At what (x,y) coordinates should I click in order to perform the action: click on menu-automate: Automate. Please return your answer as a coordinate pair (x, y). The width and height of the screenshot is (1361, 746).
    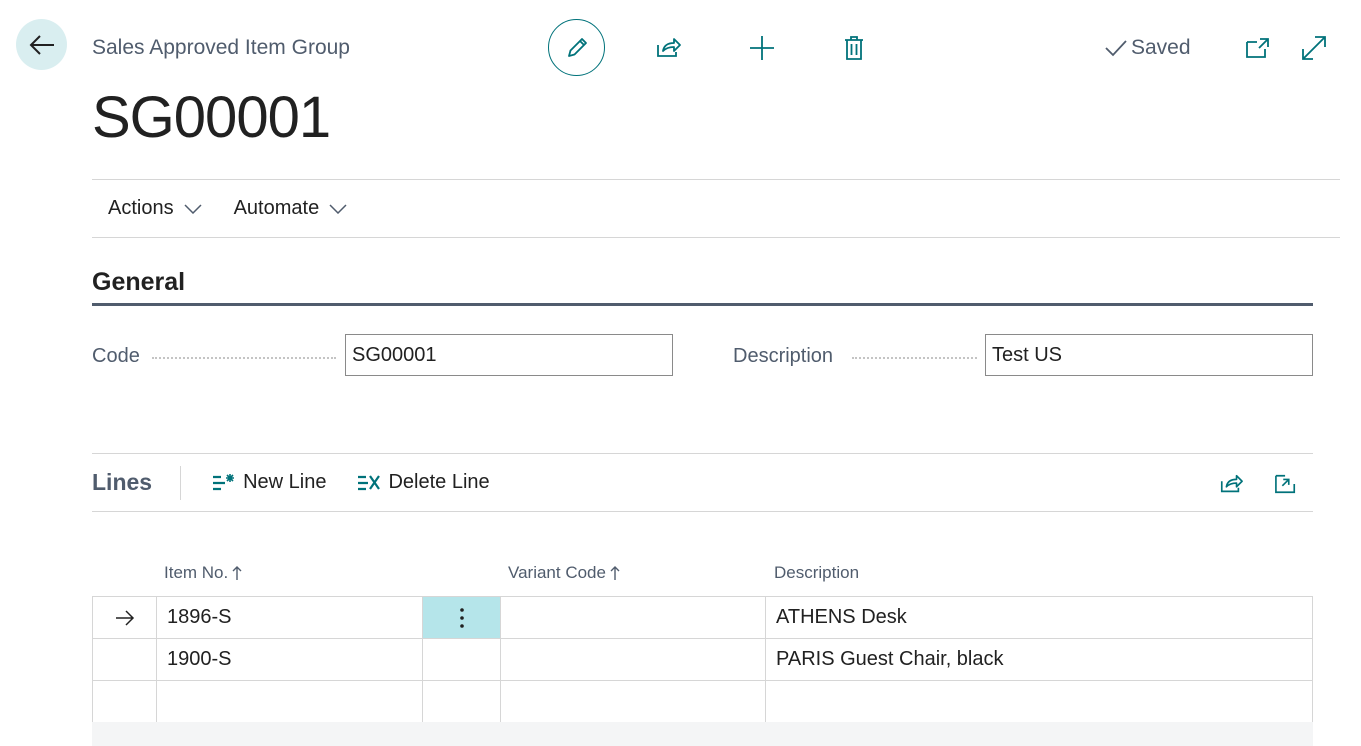
    Looking at the image, I should click on (291, 208).